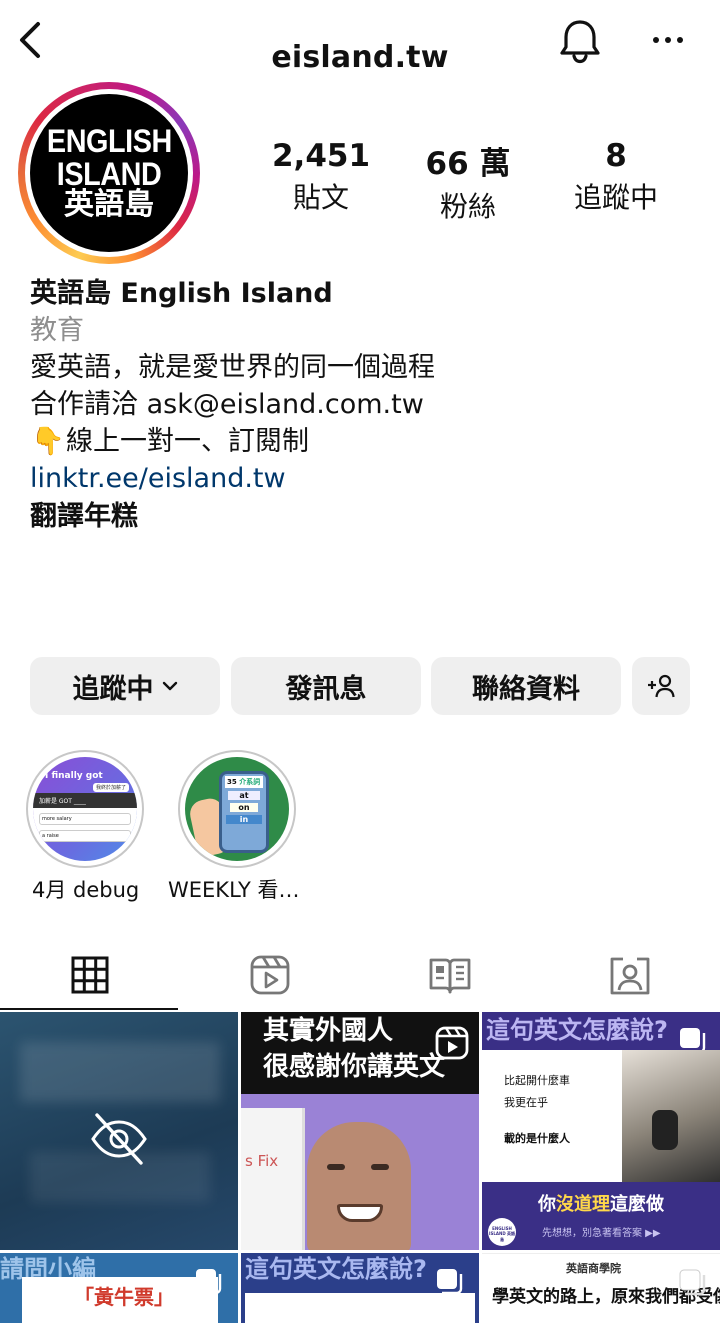 Image resolution: width=720 pixels, height=1323 pixels. I want to click on profile-avatar: ENGLISH ISLAND 英語島, so click(109, 173).